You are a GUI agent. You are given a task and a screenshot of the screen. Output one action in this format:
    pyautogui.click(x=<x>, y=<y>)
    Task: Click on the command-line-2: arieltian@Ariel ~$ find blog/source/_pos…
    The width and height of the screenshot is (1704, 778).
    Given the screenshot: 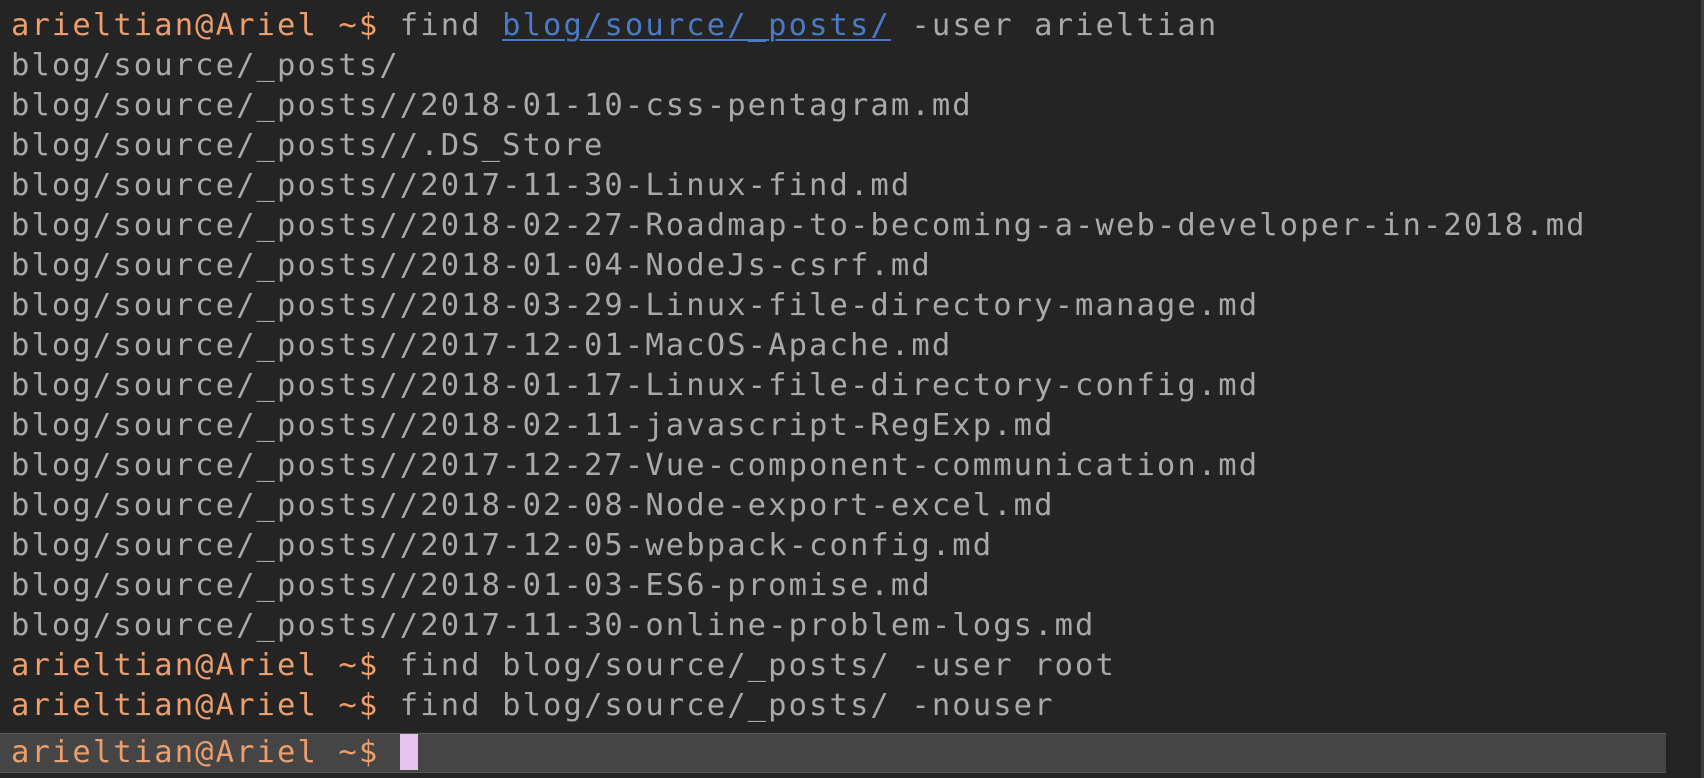 What is the action you would take?
    pyautogui.click(x=837, y=666)
    